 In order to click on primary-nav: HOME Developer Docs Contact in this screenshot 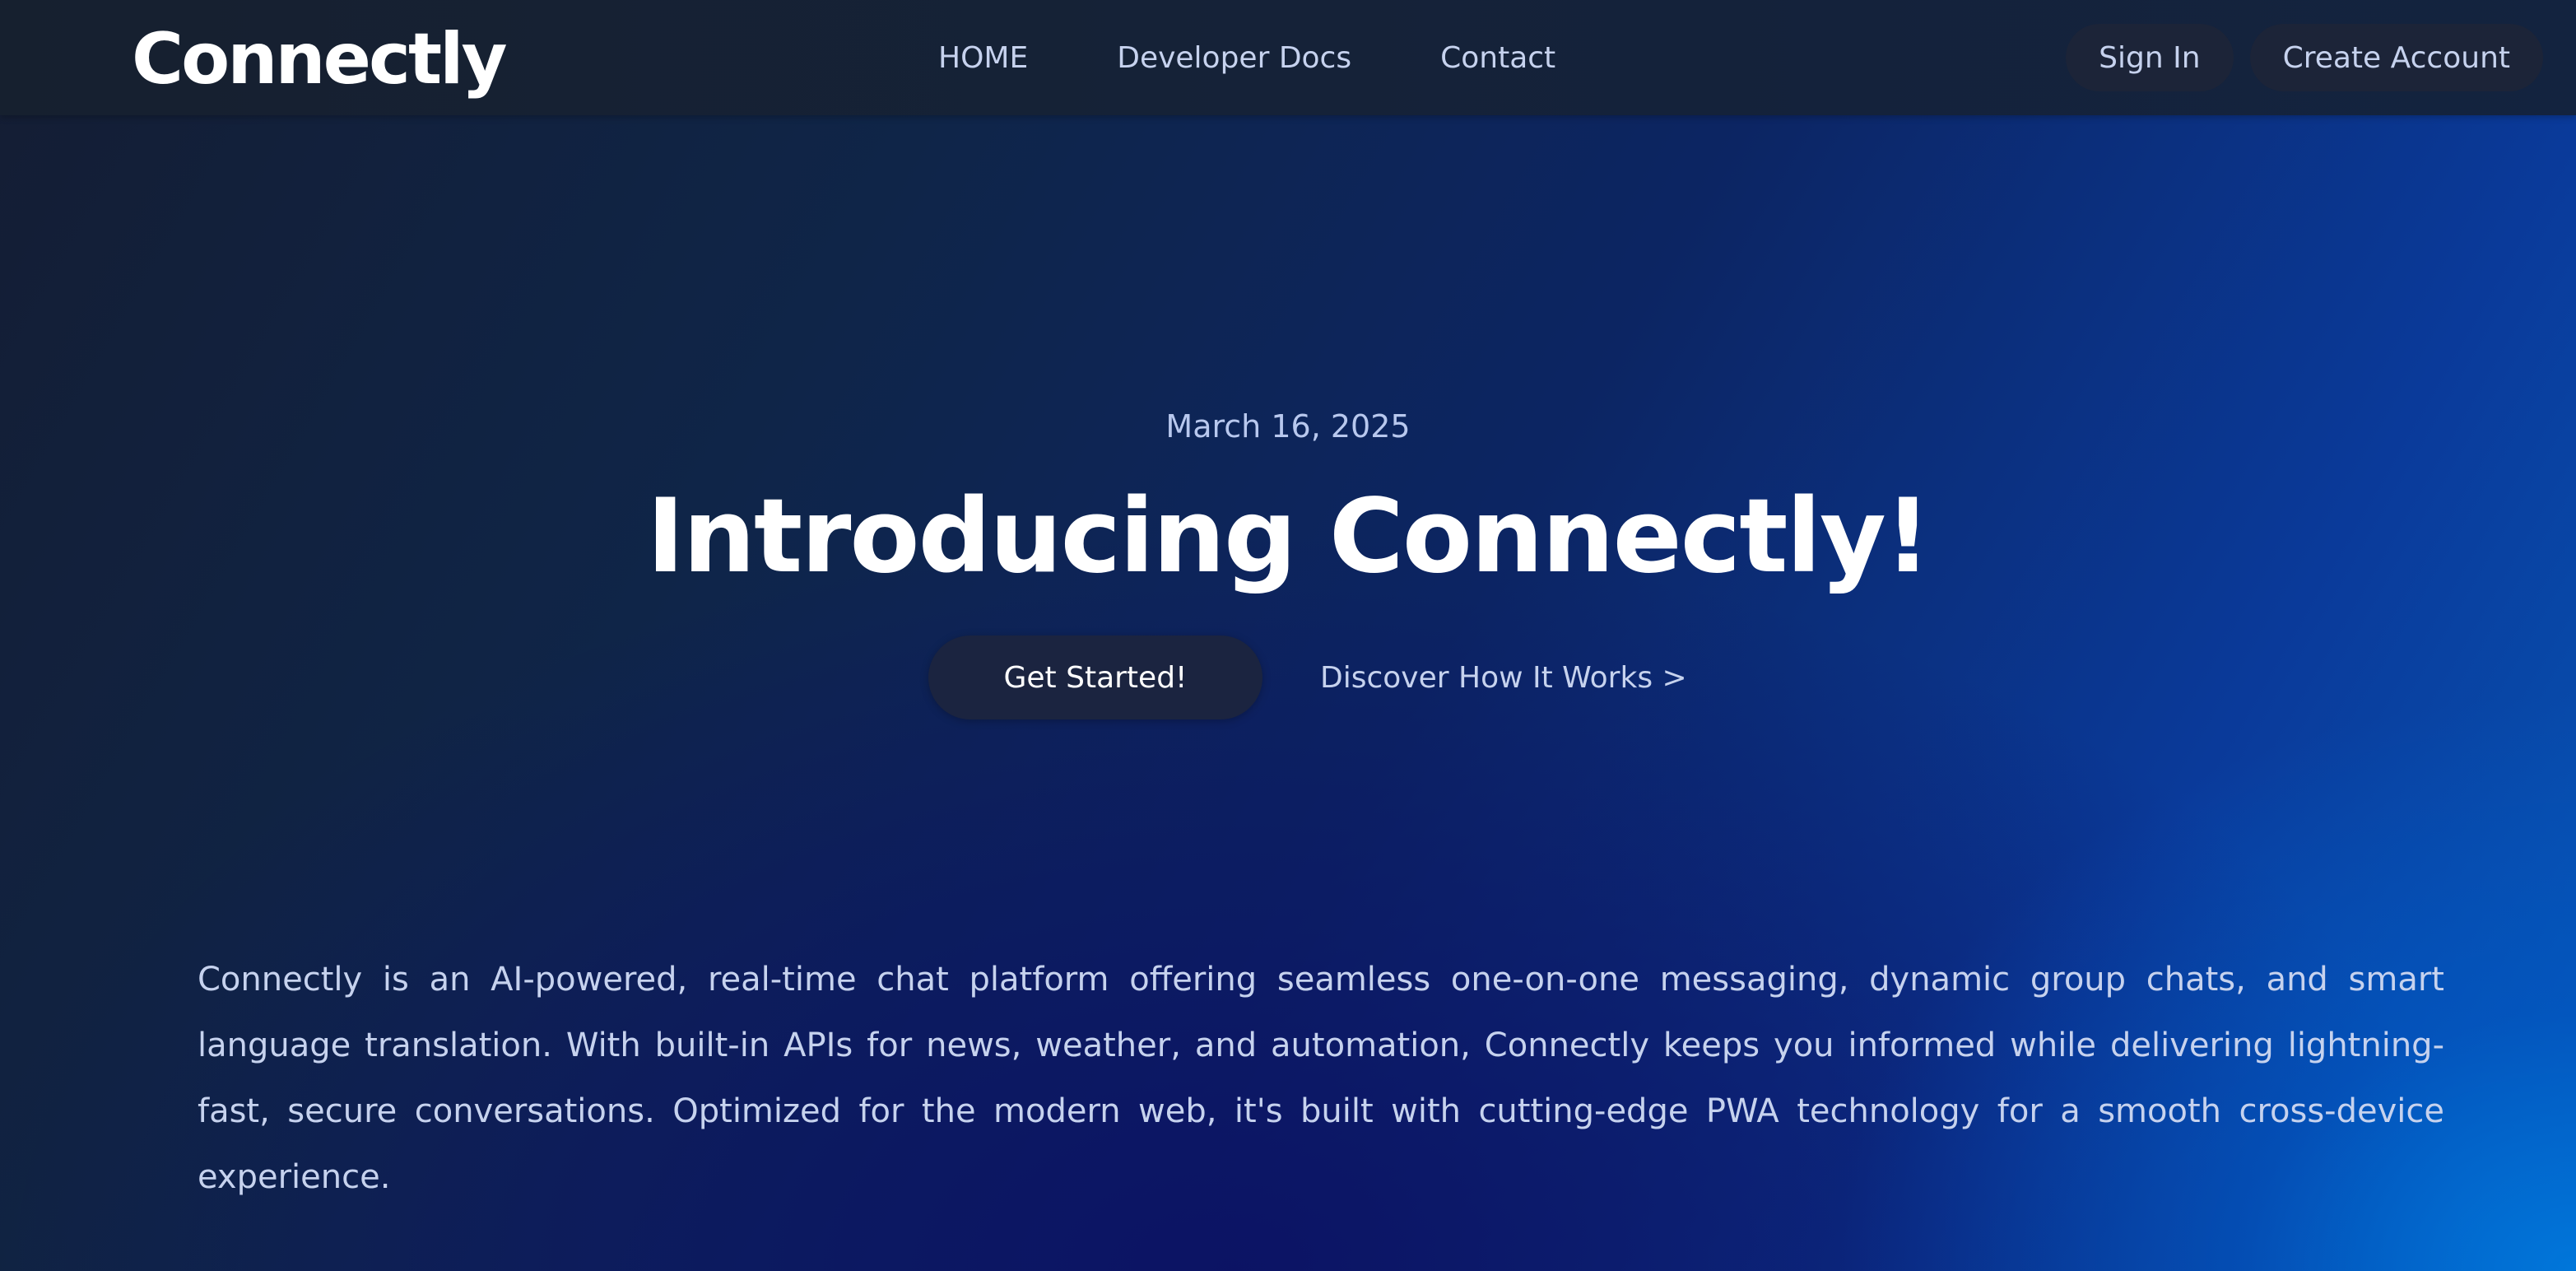, I will do `click(1246, 58)`.